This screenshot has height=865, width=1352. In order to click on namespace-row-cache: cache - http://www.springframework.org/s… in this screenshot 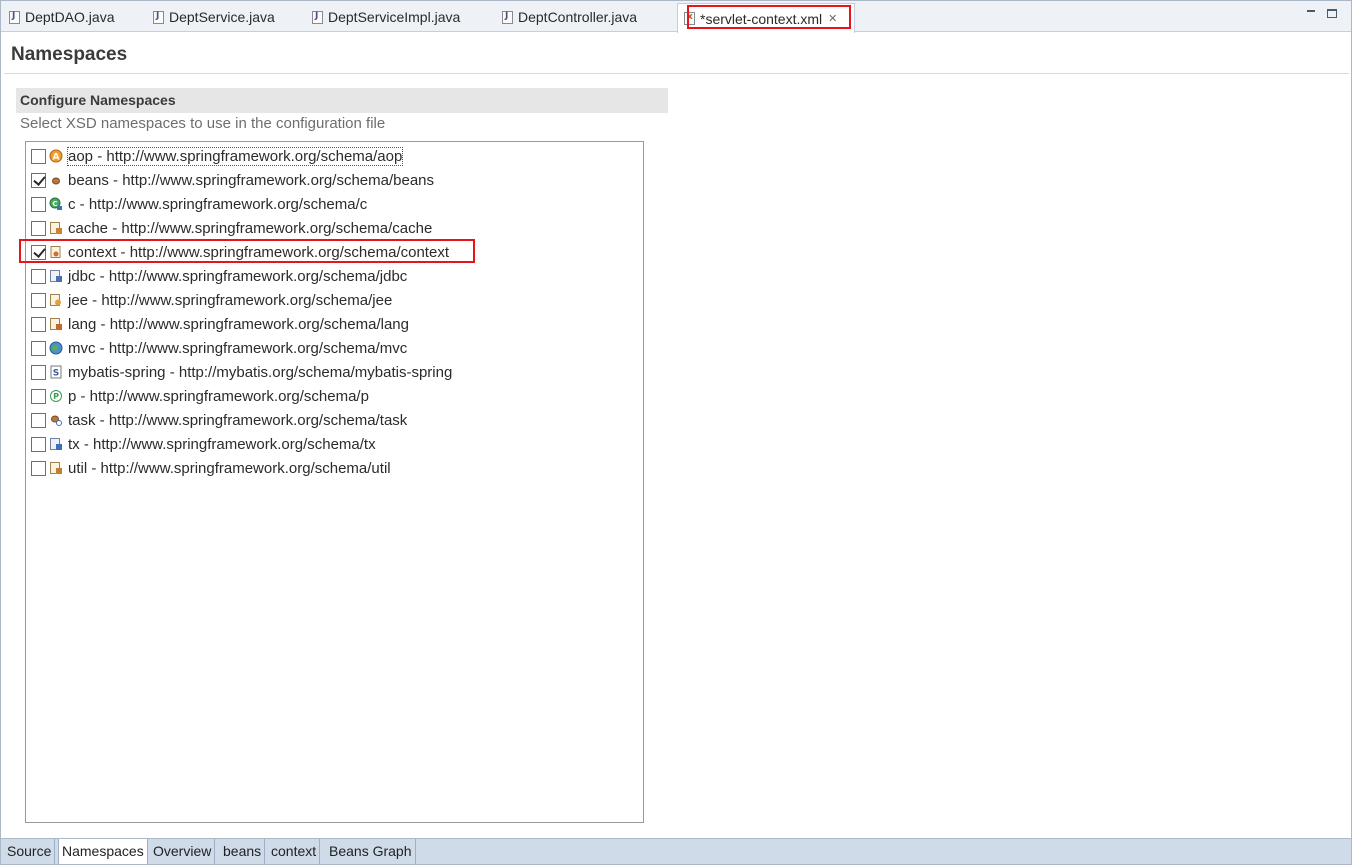, I will do `click(231, 228)`.